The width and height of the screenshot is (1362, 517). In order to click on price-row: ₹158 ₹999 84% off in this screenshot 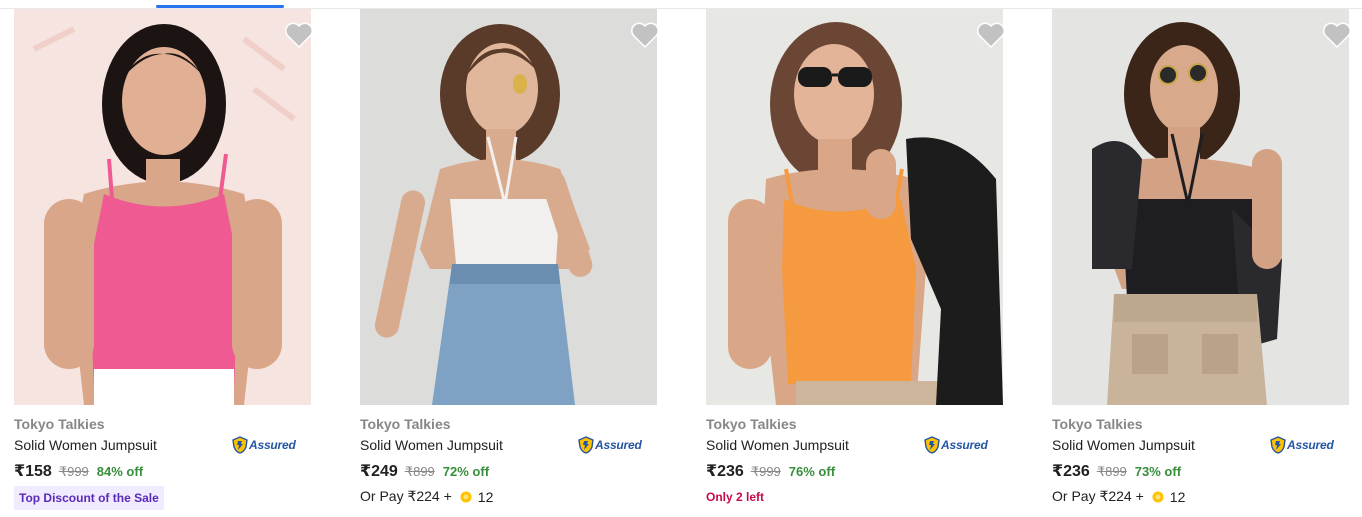, I will do `click(78, 471)`.